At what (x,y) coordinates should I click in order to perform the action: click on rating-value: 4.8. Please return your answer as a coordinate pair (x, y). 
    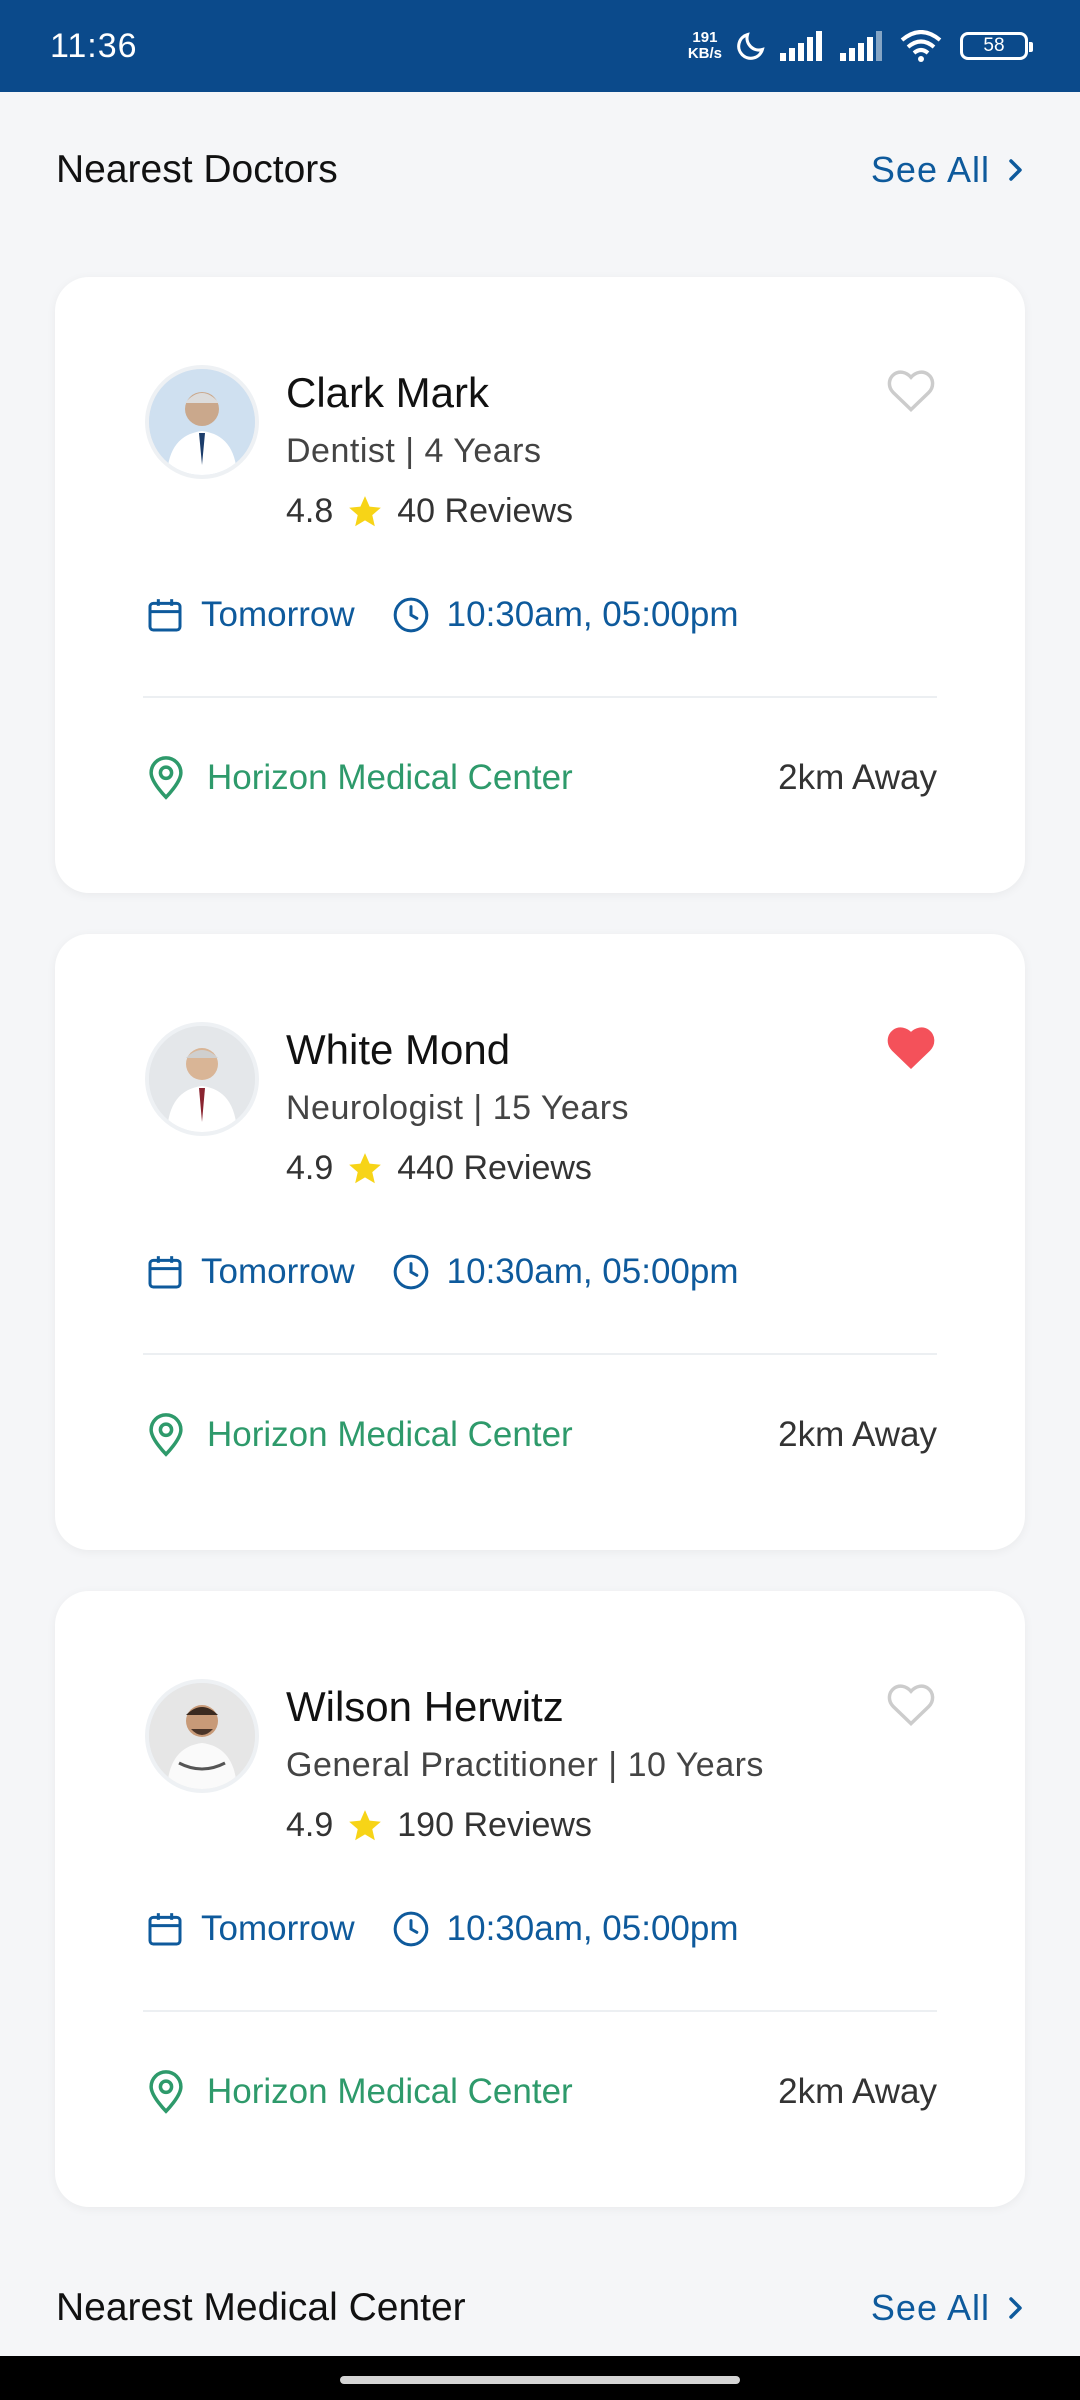
    Looking at the image, I should click on (310, 511).